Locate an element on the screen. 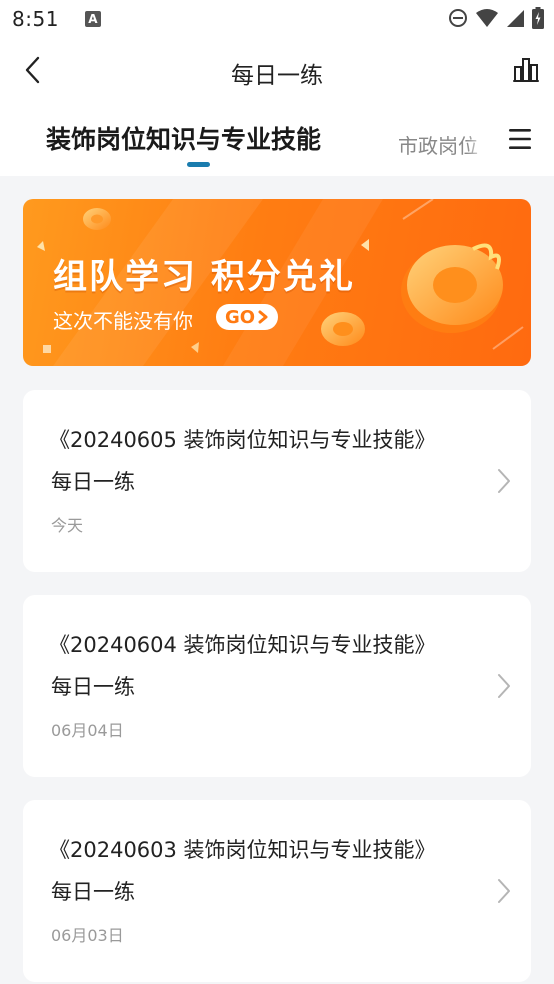  do-not-disturb-icon is located at coordinates (458, 18).